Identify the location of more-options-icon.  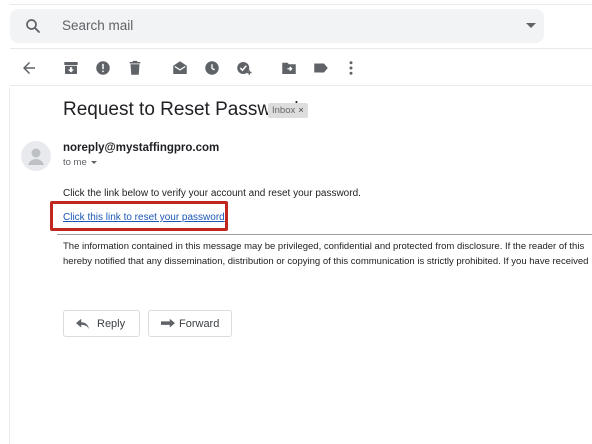
(351, 68).